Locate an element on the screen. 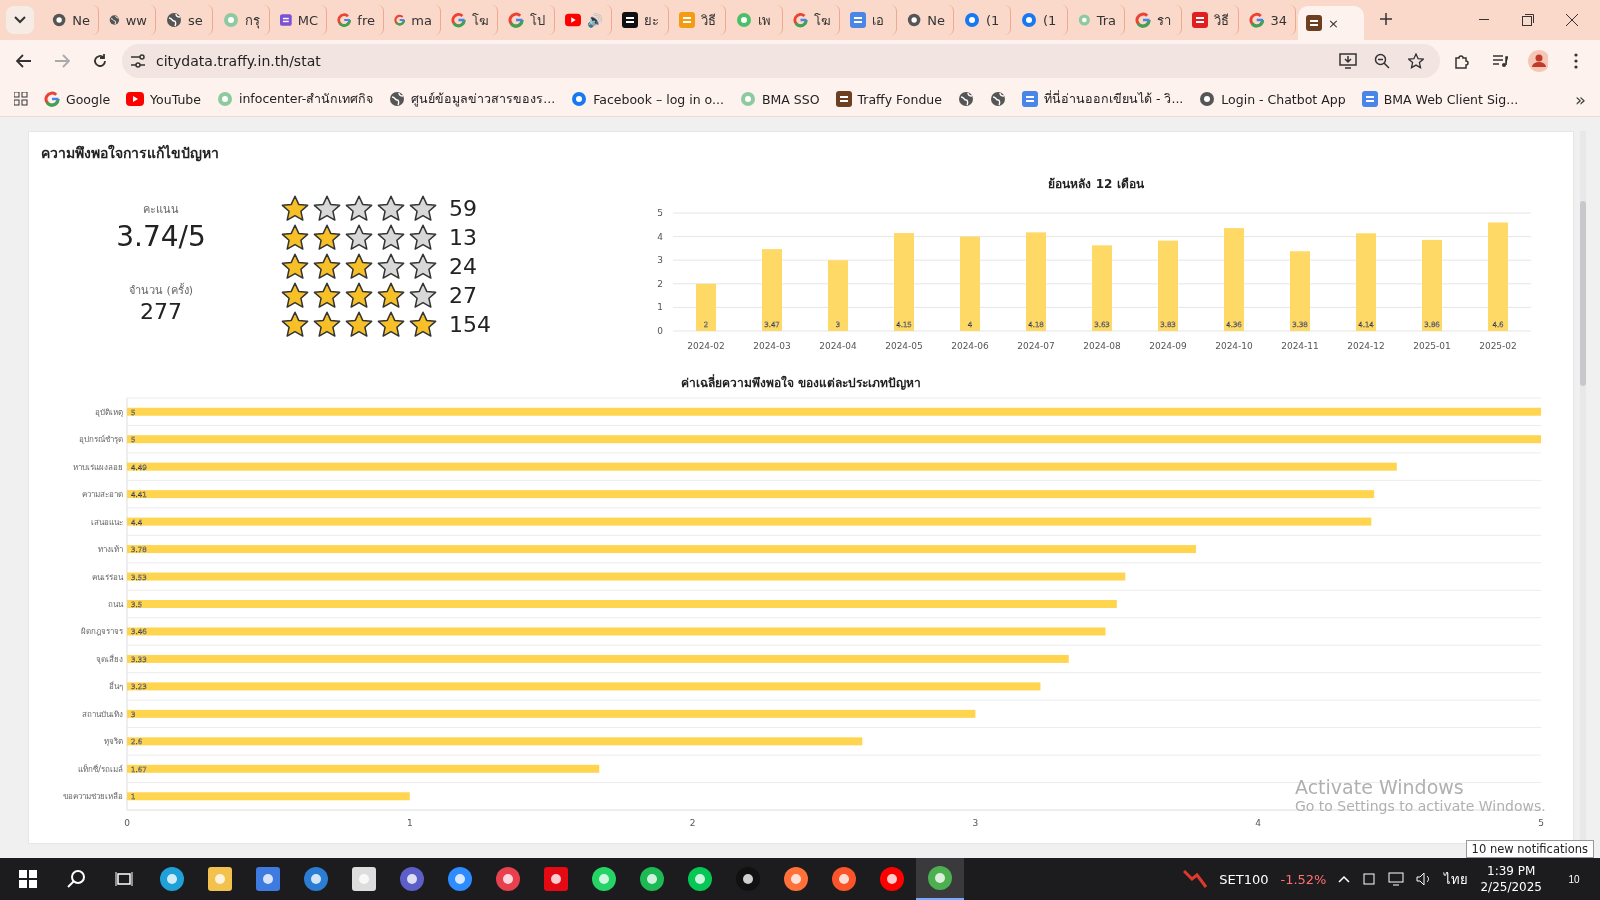  axis-tick-label: 2 is located at coordinates (692, 823).